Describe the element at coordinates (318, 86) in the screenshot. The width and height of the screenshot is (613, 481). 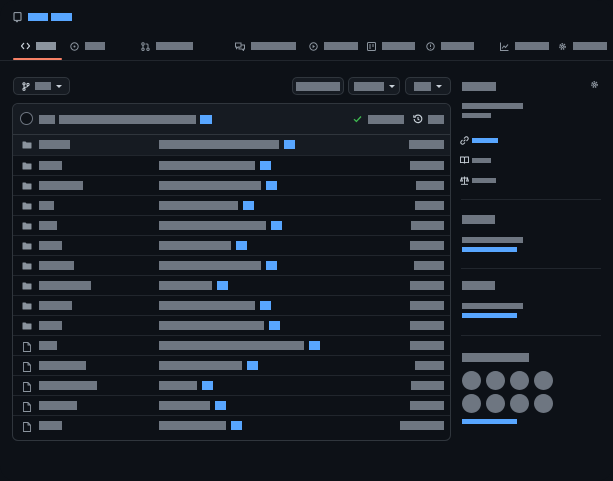
I see `go-to-file-button` at that location.